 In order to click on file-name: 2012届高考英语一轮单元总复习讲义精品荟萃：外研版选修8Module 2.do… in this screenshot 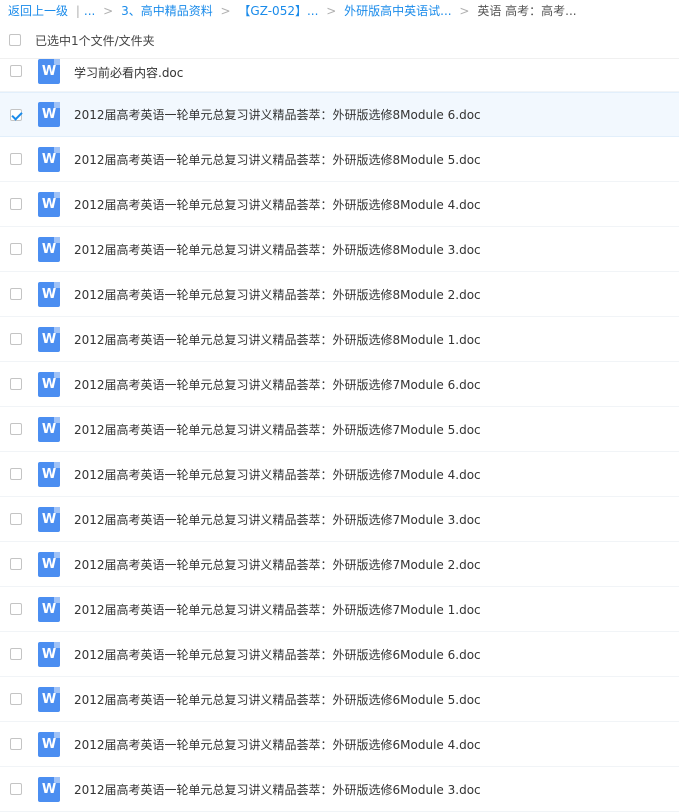, I will do `click(277, 294)`.